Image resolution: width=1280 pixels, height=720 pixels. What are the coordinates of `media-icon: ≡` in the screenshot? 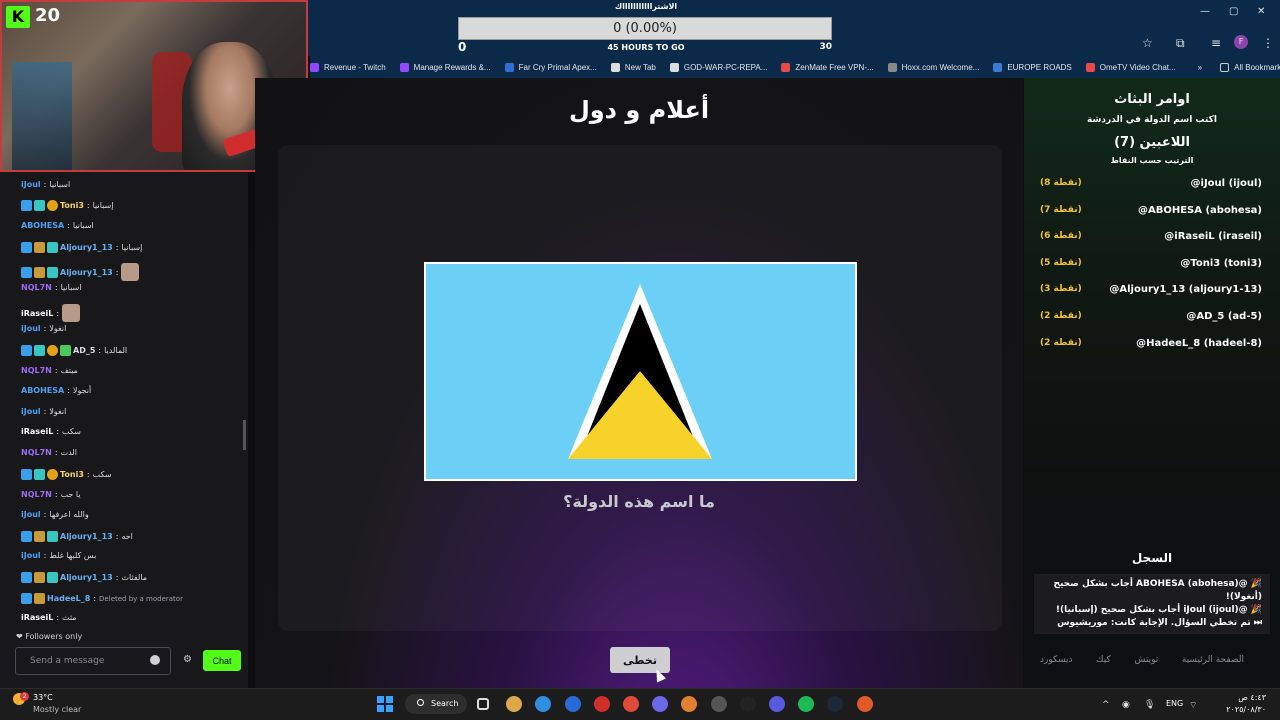 It's located at (1216, 43).